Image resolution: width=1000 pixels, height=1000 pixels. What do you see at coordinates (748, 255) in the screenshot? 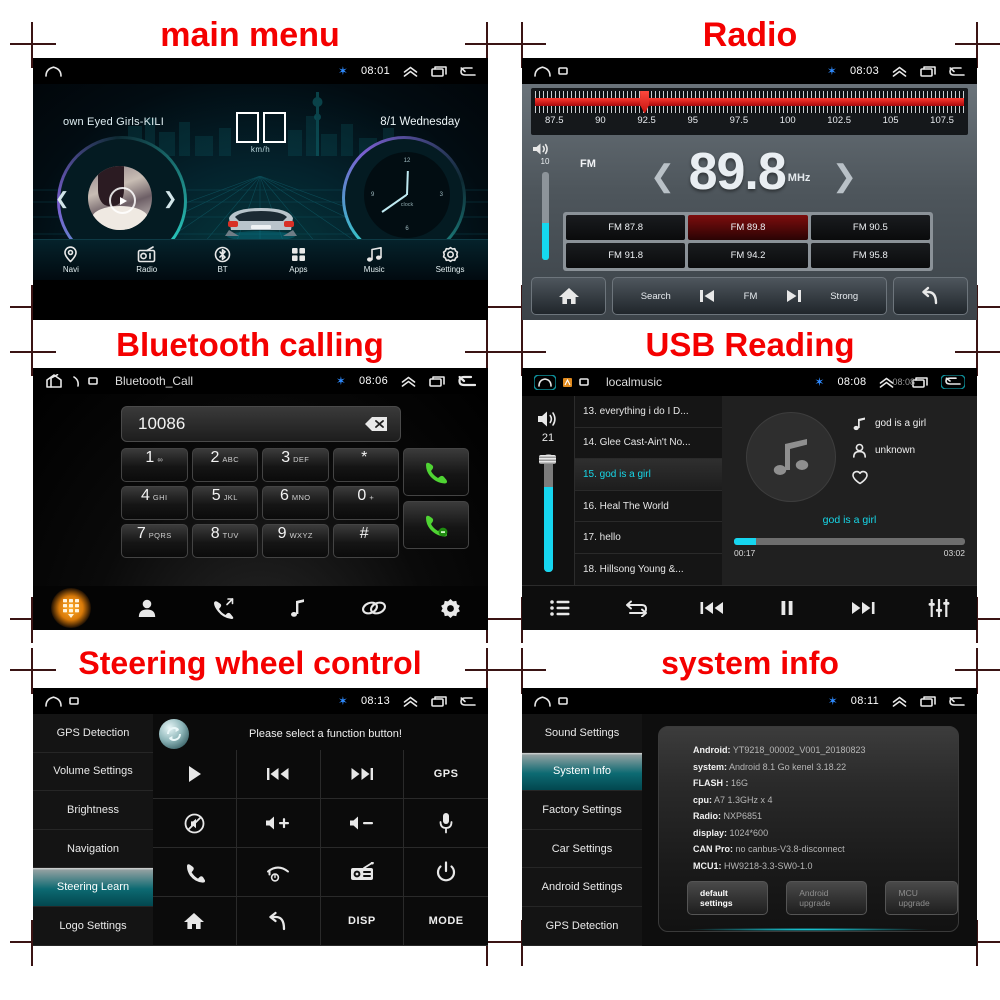
I see `preset-button: FM 94.2` at bounding box center [748, 255].